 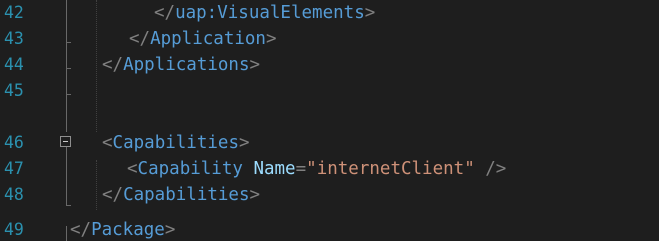 I want to click on line-number: 42, so click(x=14, y=12).